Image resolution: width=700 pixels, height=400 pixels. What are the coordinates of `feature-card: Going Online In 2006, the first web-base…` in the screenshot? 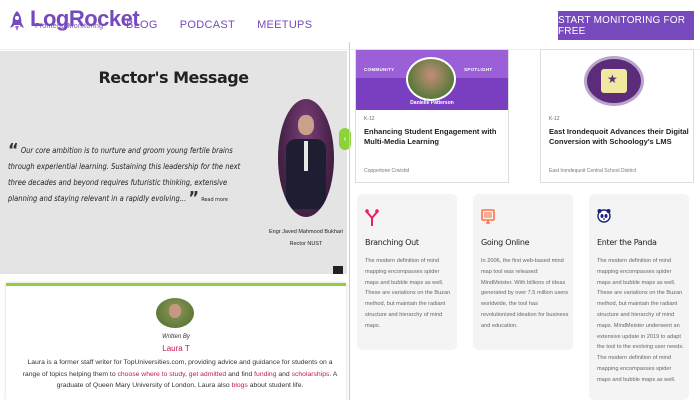 It's located at (523, 272).